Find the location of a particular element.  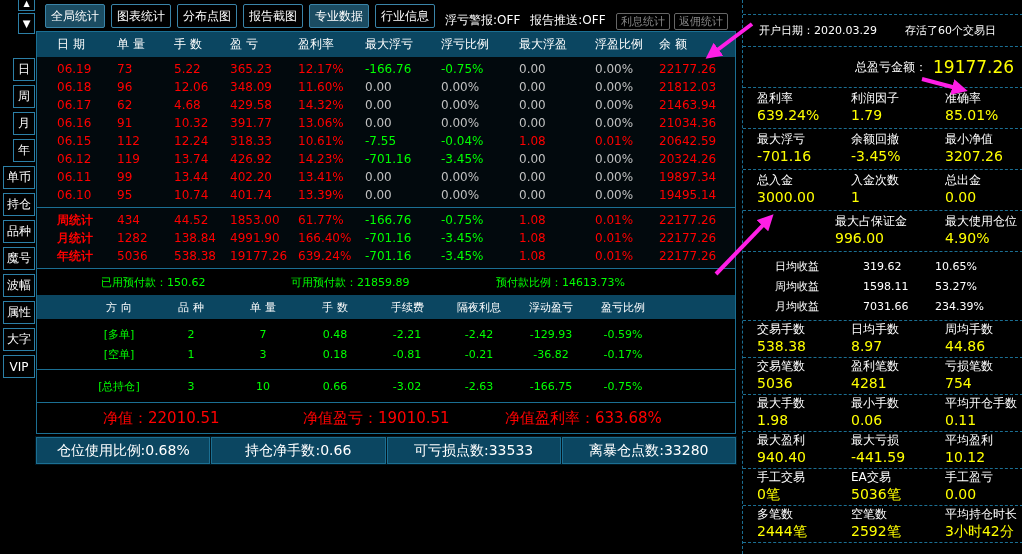

period-tab: 周 is located at coordinates (24, 96).